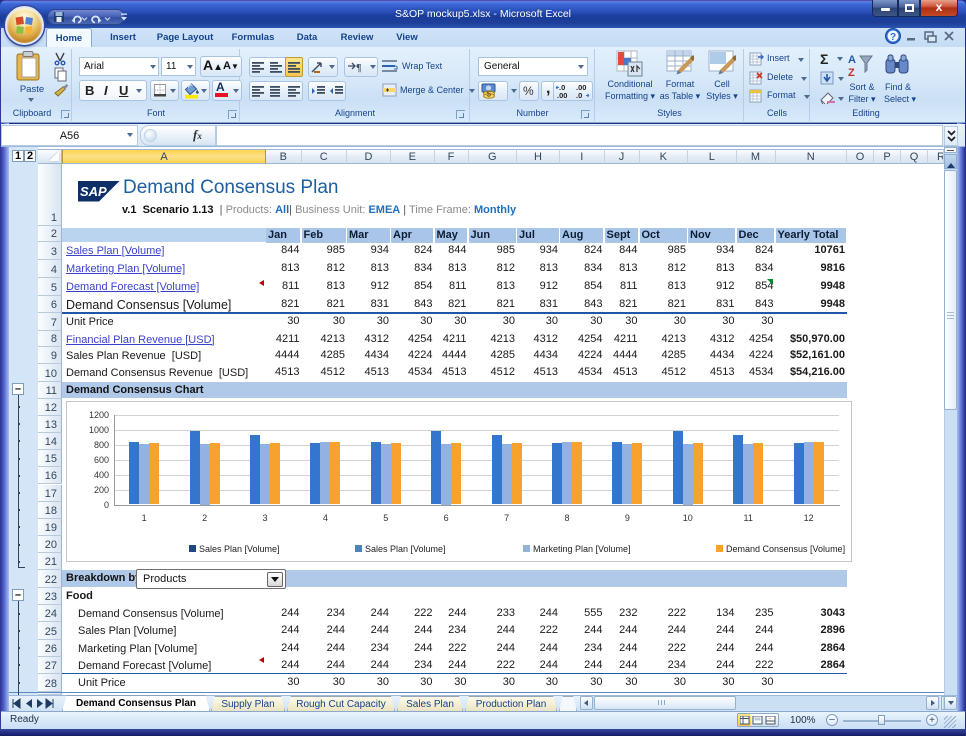  I want to click on svg-text: SAP, so click(93, 191).